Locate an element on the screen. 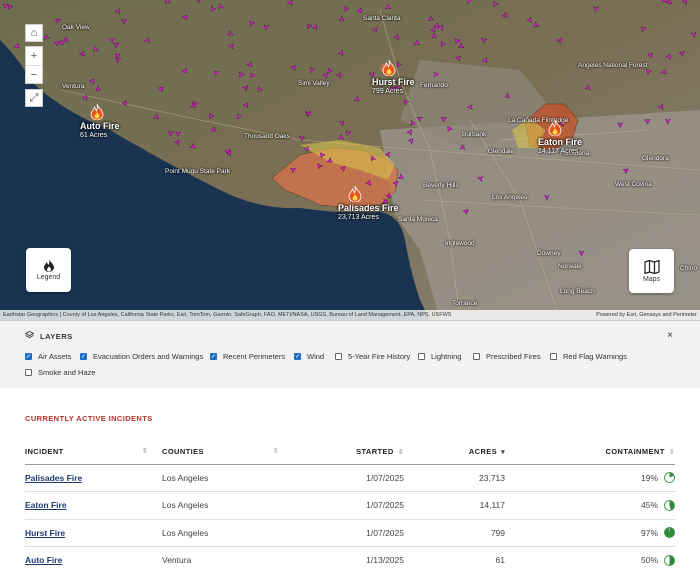  place-label: Long Beach is located at coordinates (577, 291).